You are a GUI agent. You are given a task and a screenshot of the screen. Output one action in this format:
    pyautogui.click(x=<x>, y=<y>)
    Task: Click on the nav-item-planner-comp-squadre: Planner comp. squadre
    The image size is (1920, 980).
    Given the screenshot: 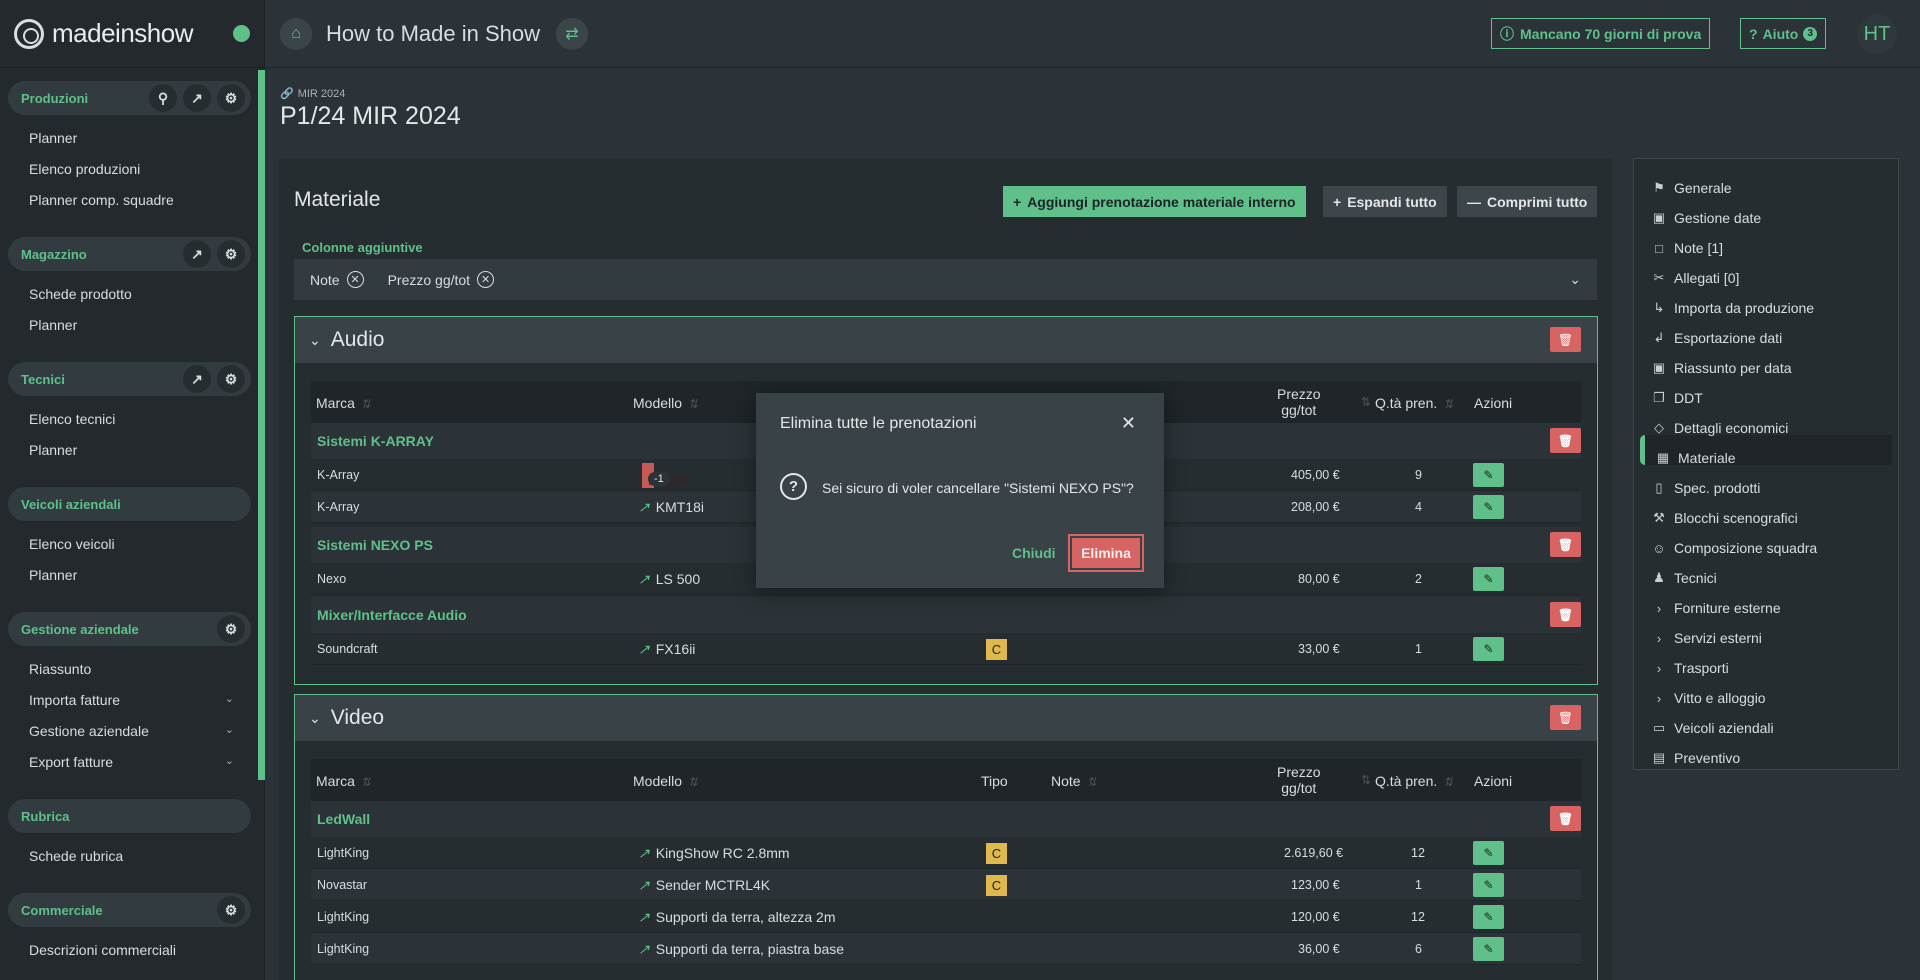 What is the action you would take?
    pyautogui.click(x=131, y=200)
    